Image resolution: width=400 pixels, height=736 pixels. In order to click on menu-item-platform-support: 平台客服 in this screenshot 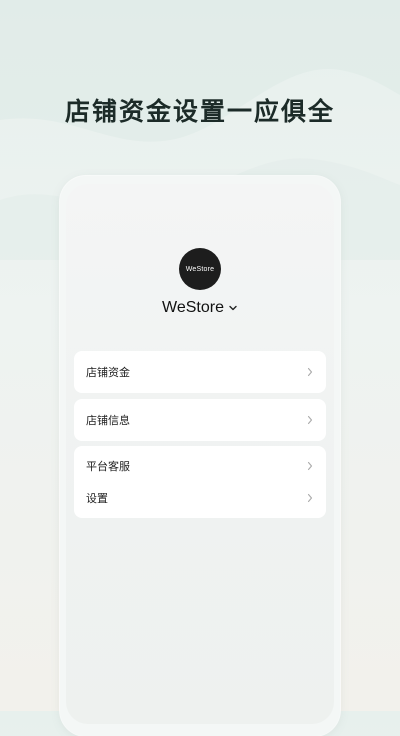, I will do `click(200, 466)`.